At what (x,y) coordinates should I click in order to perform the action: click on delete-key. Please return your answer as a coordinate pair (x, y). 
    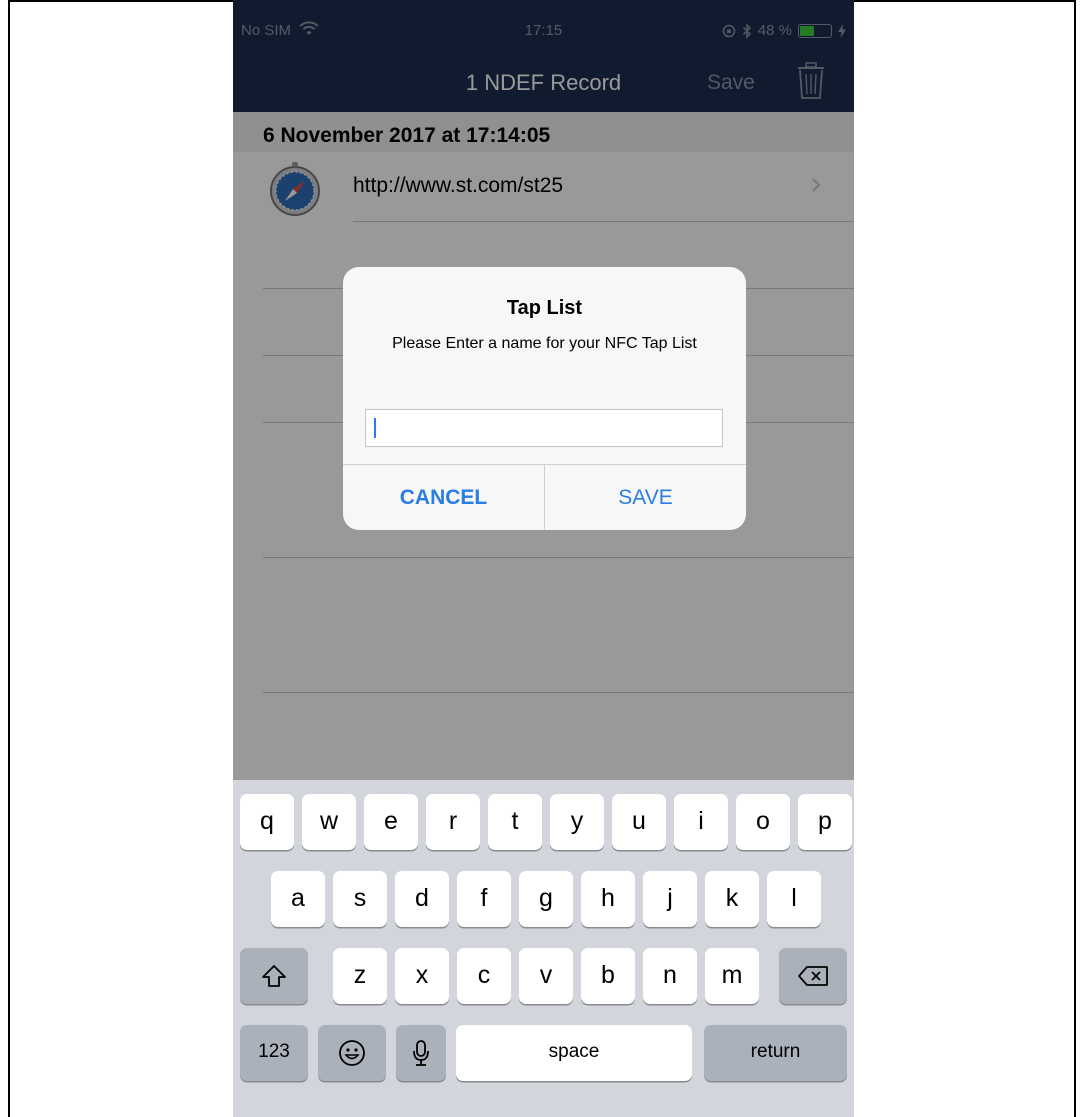
    Looking at the image, I should click on (813, 976).